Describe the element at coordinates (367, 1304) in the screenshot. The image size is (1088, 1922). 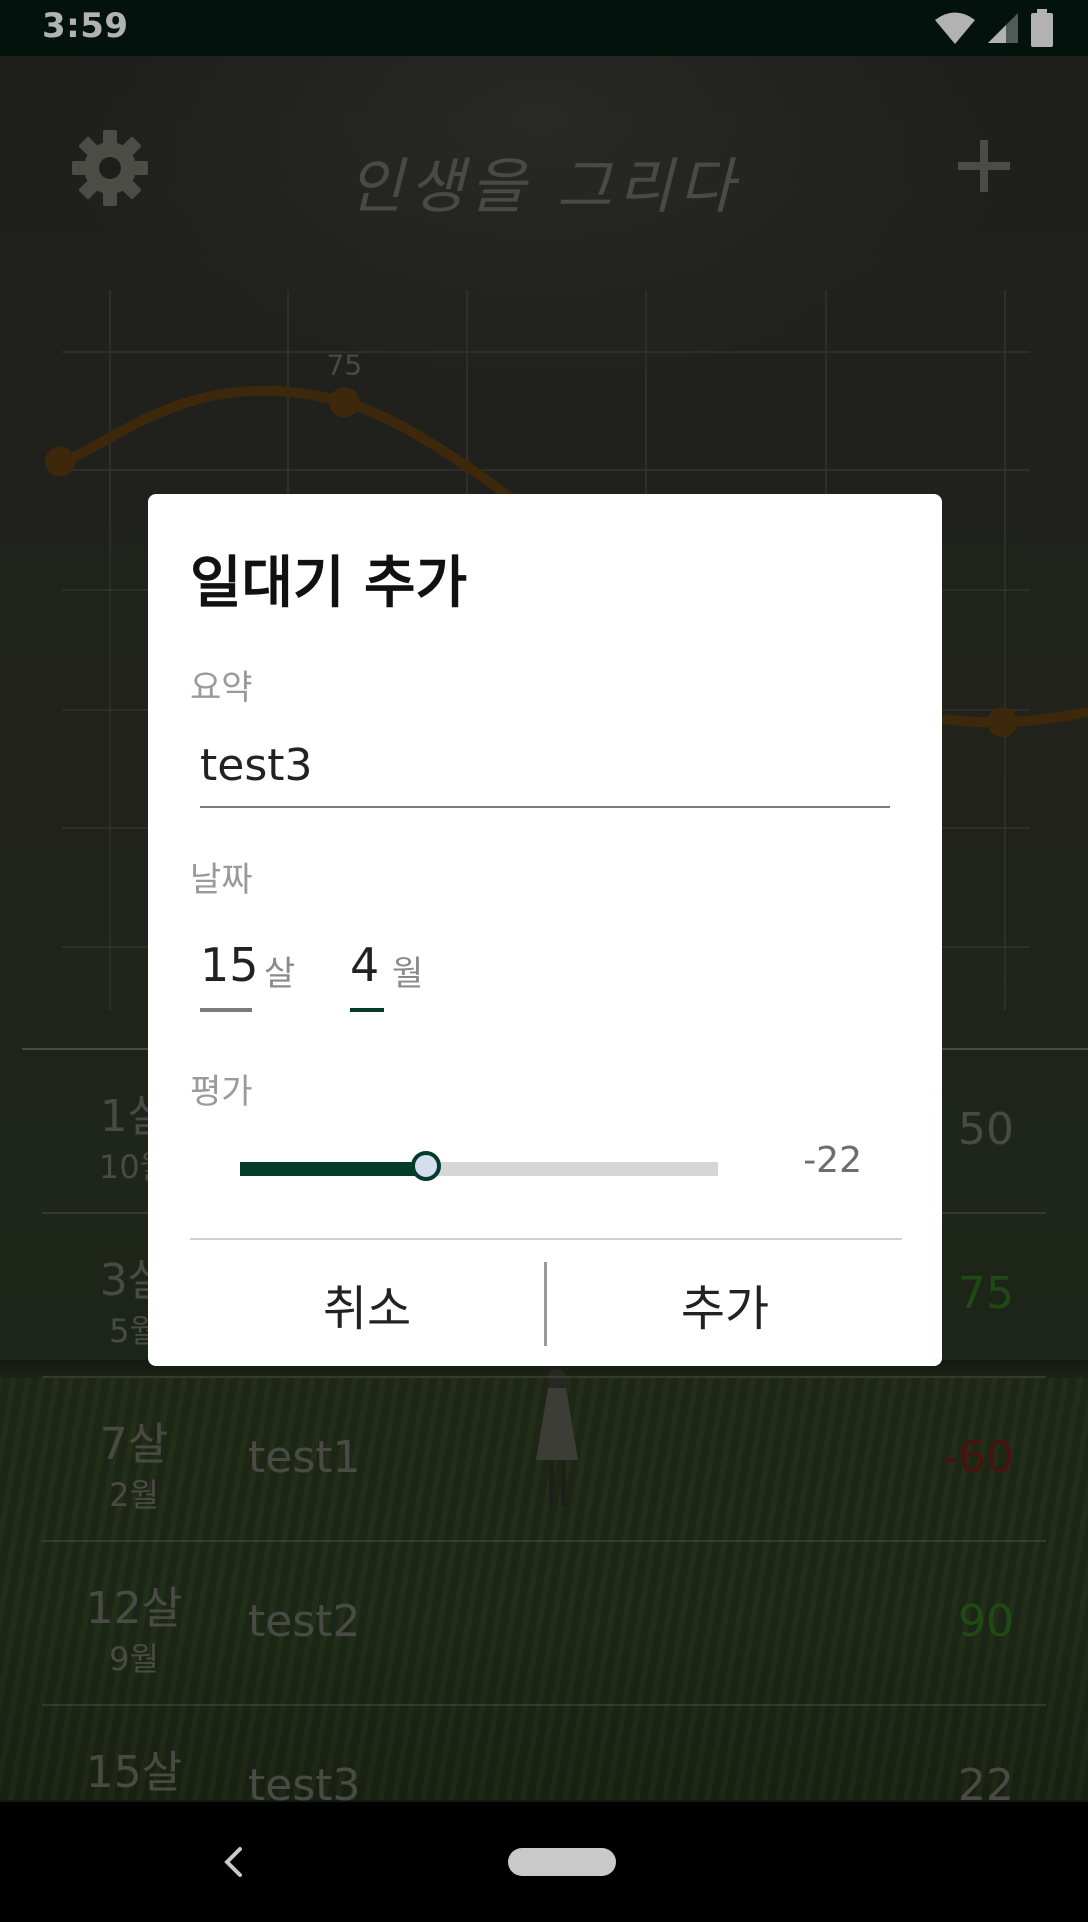
I see `cancel-button: 취소` at that location.